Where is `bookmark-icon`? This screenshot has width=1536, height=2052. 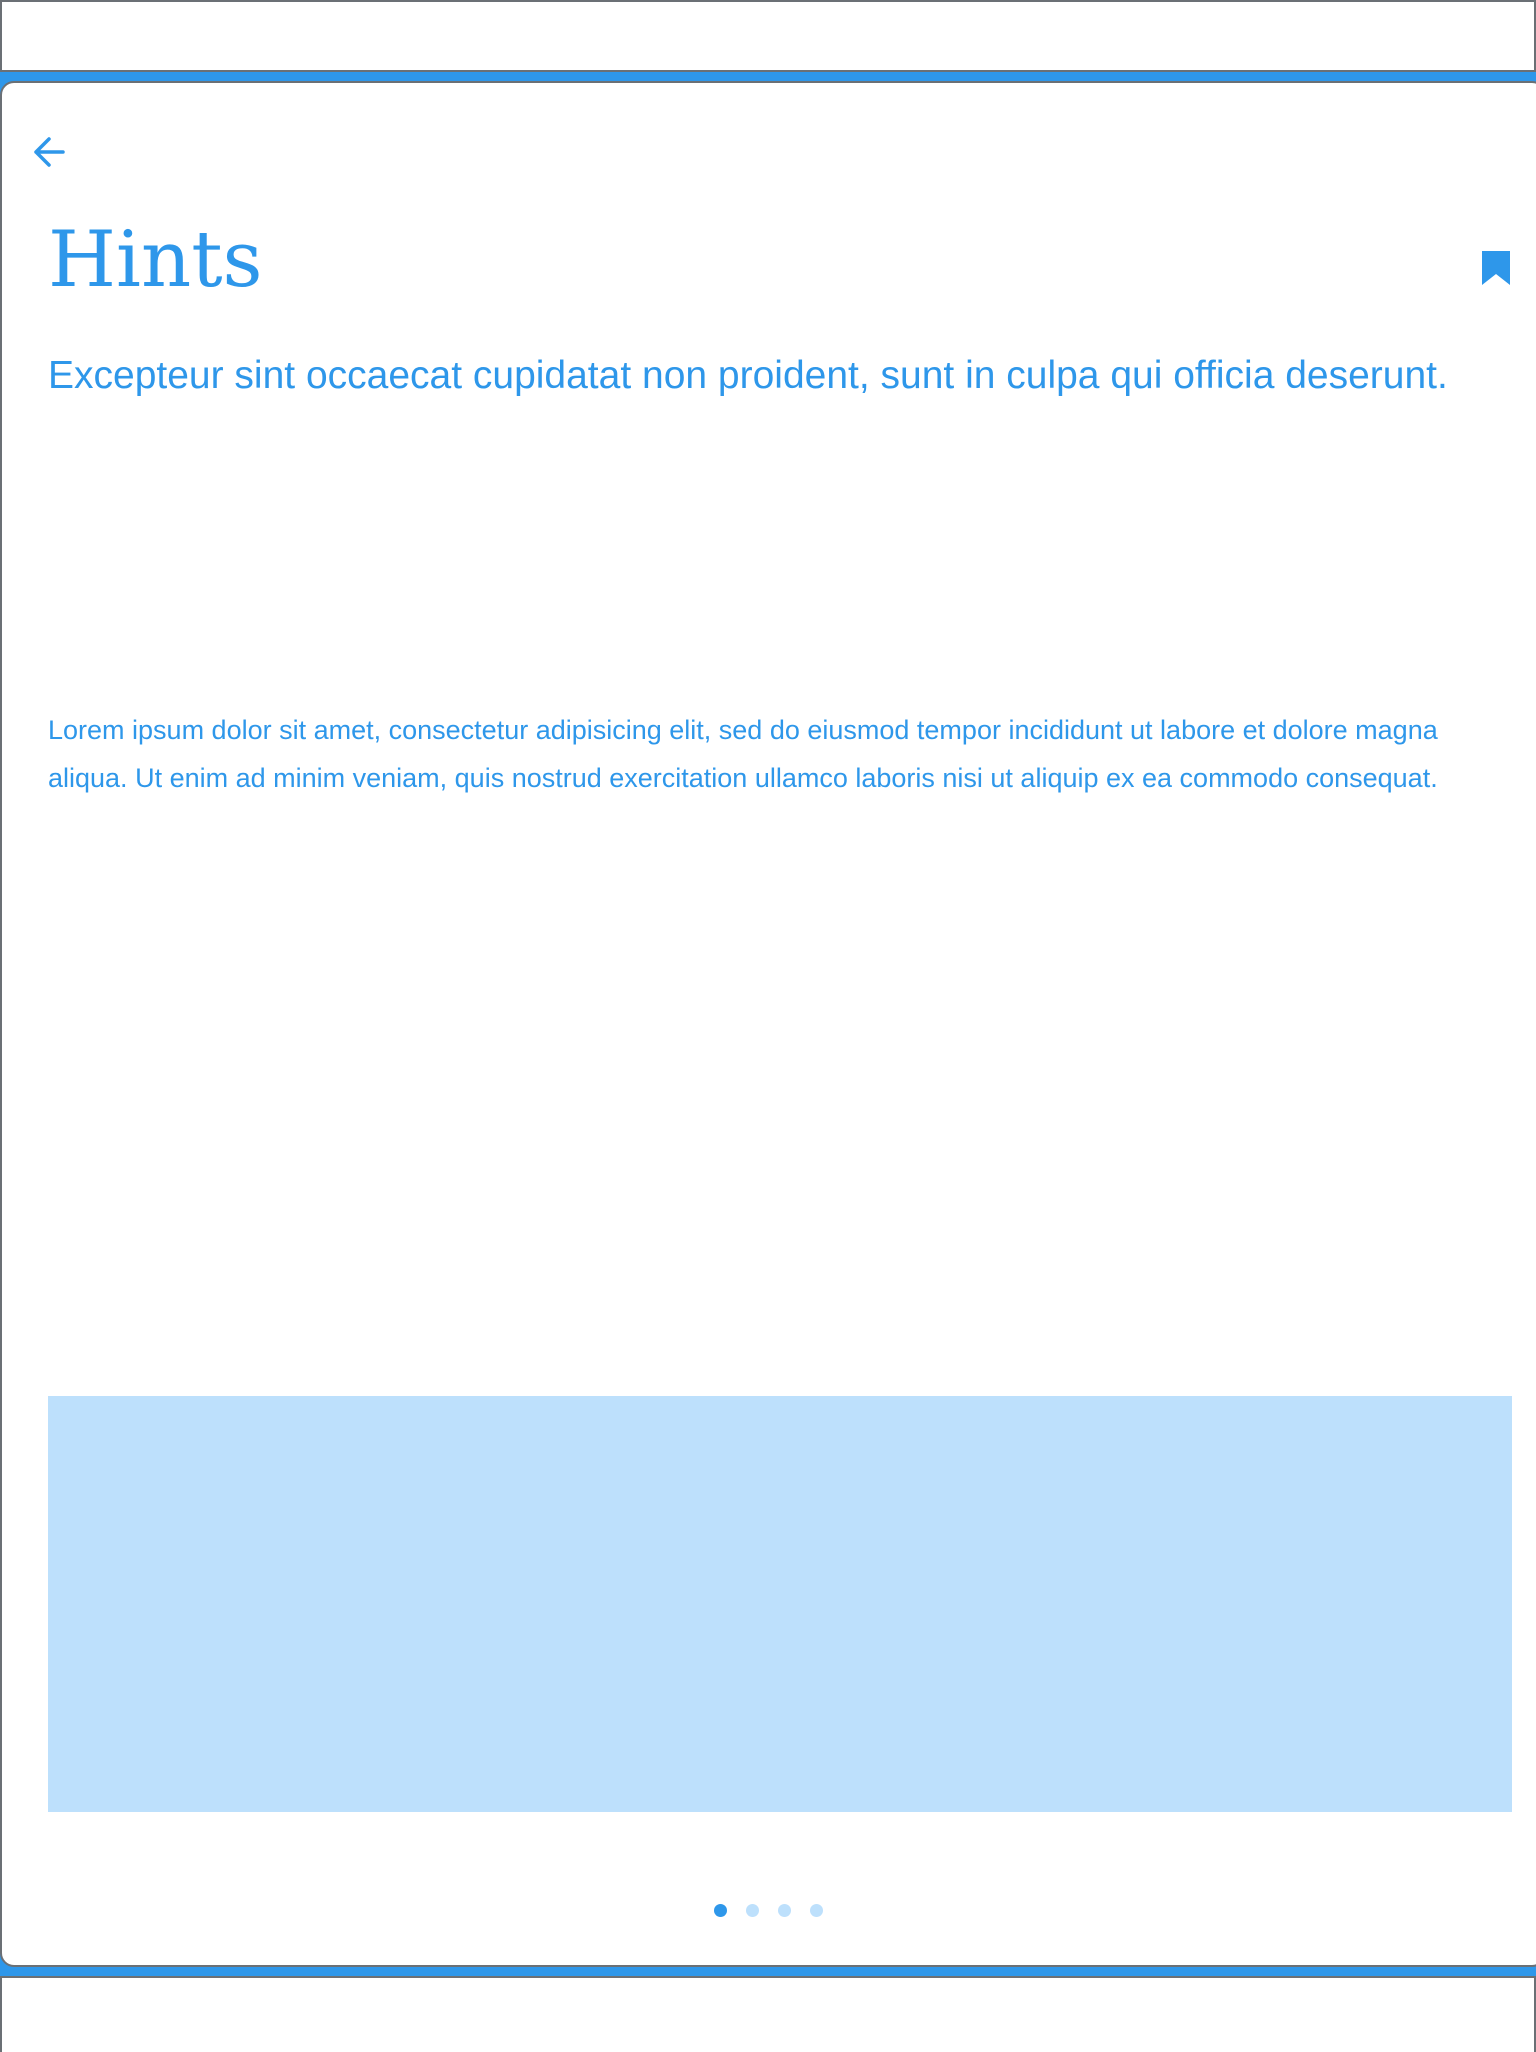
bookmark-icon is located at coordinates (1496, 268).